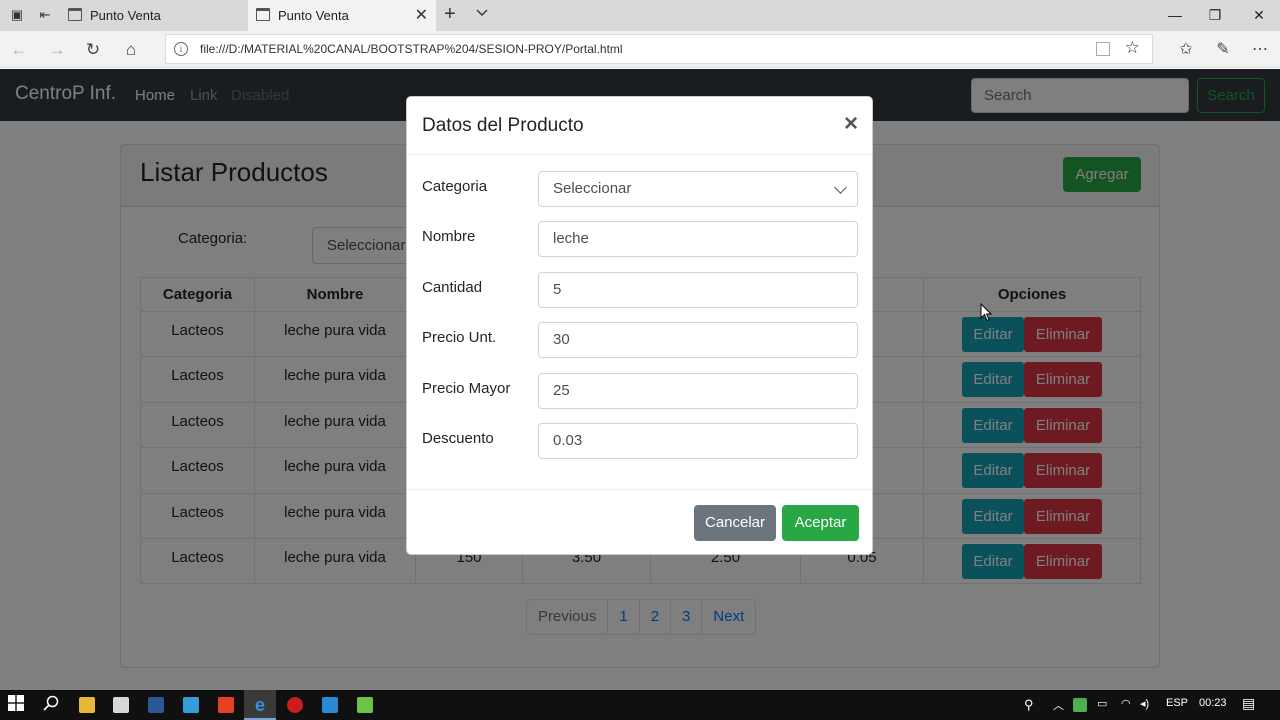  What do you see at coordinates (93, 50) in the screenshot?
I see `refresh-icon: ↻` at bounding box center [93, 50].